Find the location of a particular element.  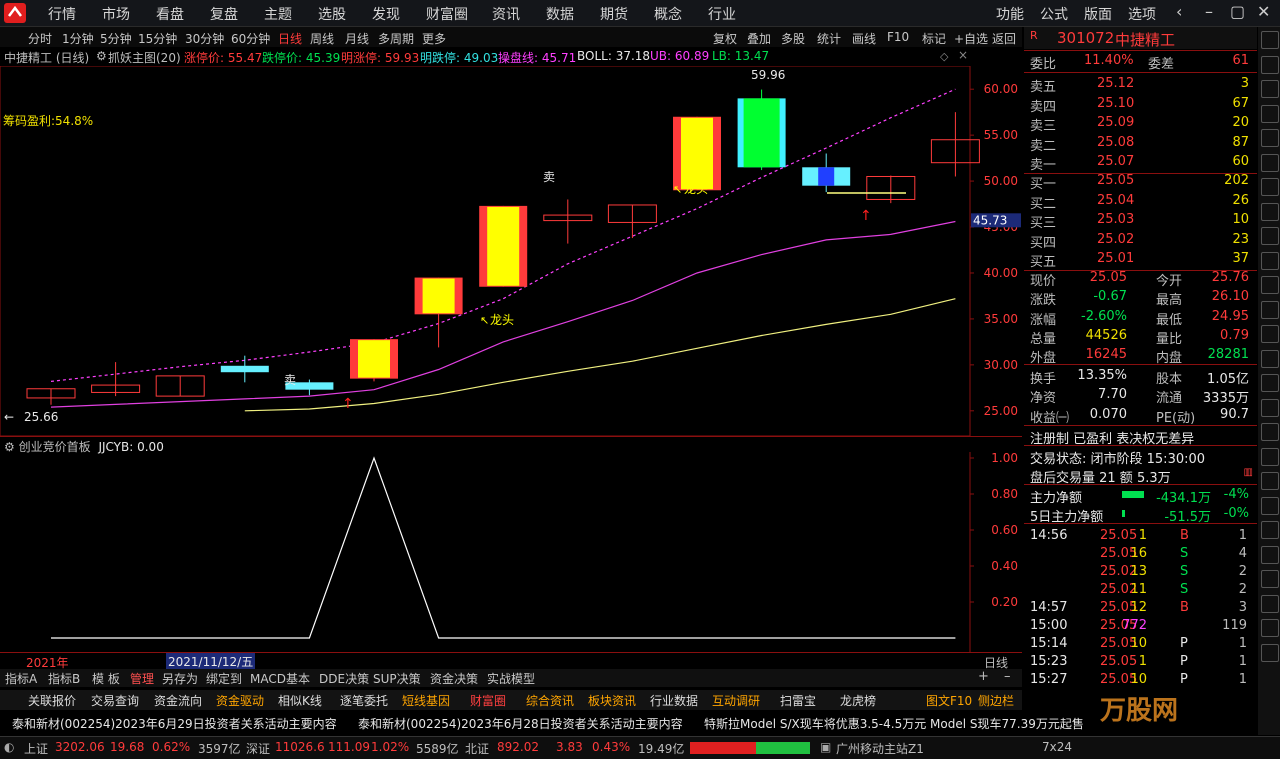

function-tab: 互动调研 is located at coordinates (736, 700).